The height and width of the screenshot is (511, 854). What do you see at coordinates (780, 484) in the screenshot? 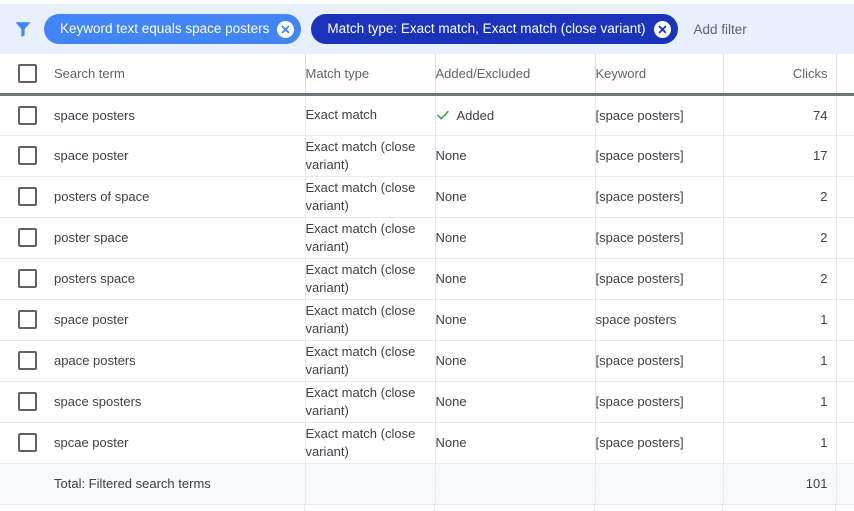
I see `total-clicks: 101` at bounding box center [780, 484].